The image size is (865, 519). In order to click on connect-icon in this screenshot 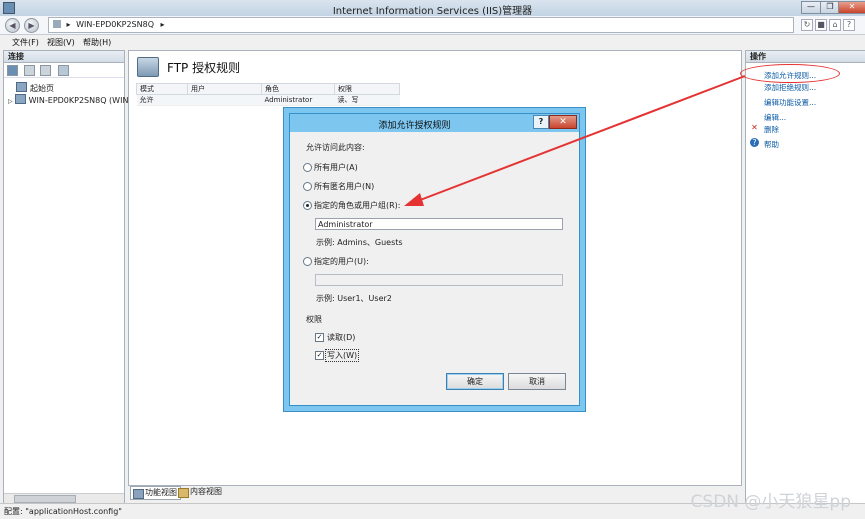, I will do `click(12, 70)`.